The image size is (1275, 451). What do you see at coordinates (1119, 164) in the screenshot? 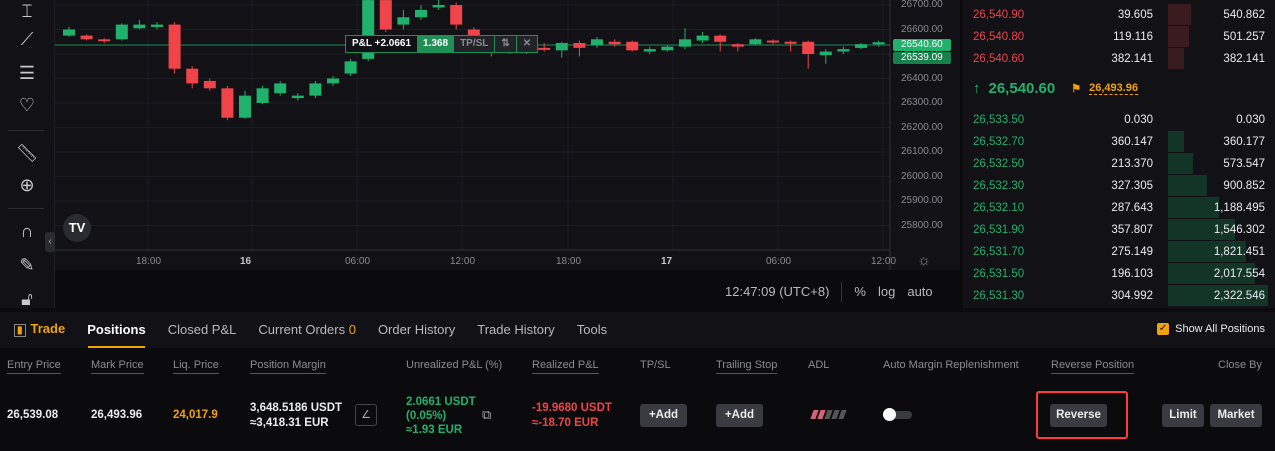
I see `orderbook-row: 26,532.50 213.370 573.547` at bounding box center [1119, 164].